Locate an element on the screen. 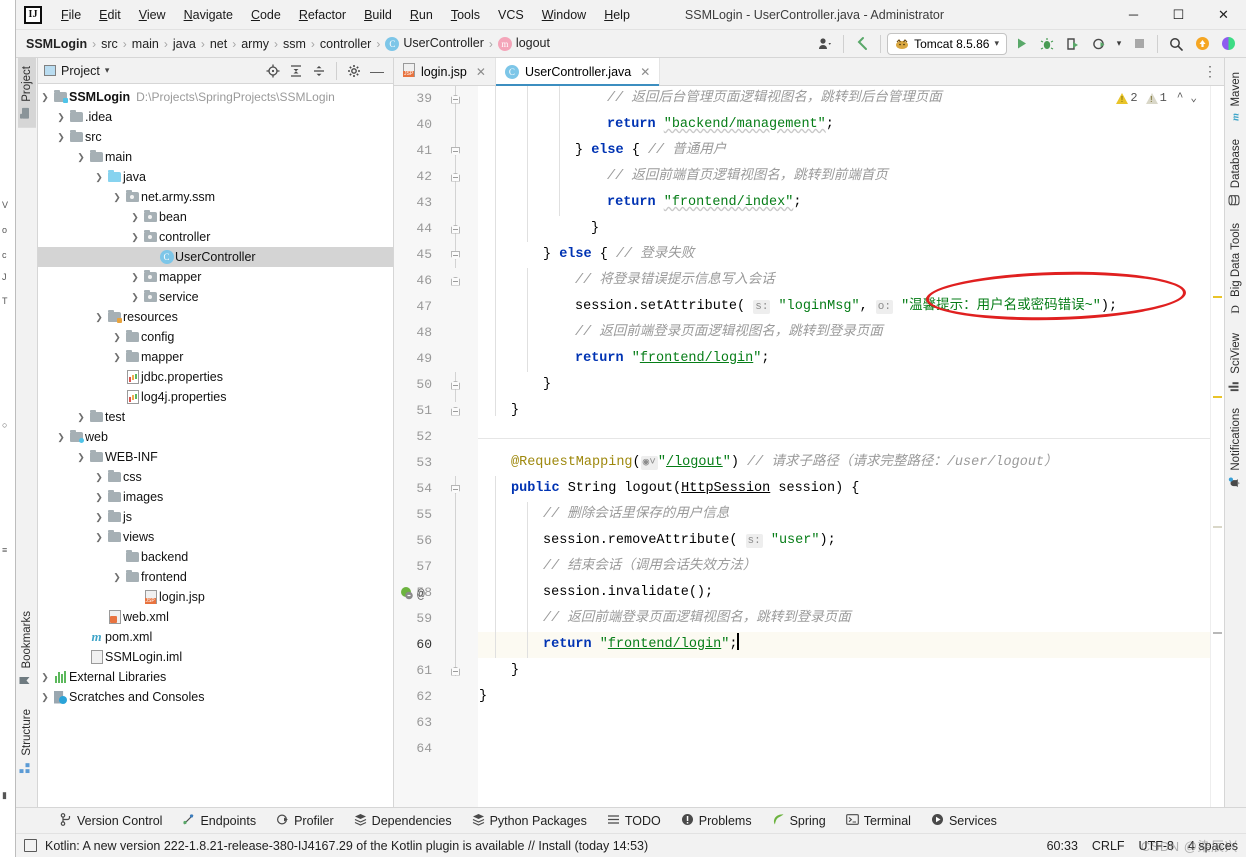 The image size is (1246, 857). tree-row-loginjsp: login.jsp is located at coordinates (215, 597).